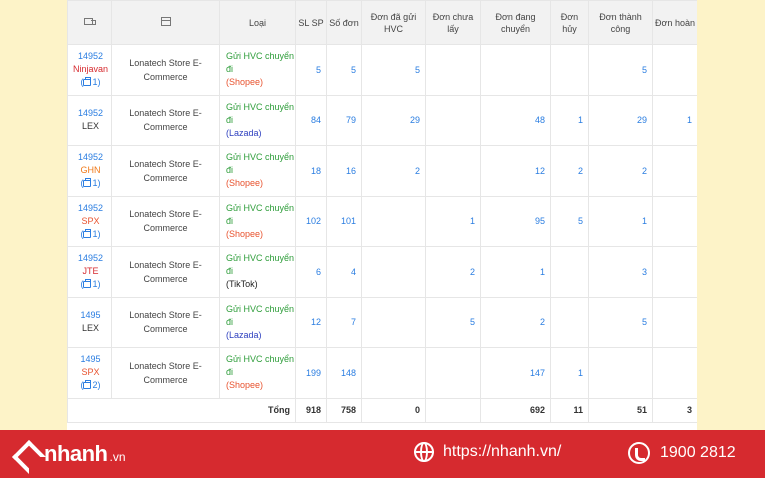 The image size is (765, 478). I want to click on phone-icon, so click(639, 453).